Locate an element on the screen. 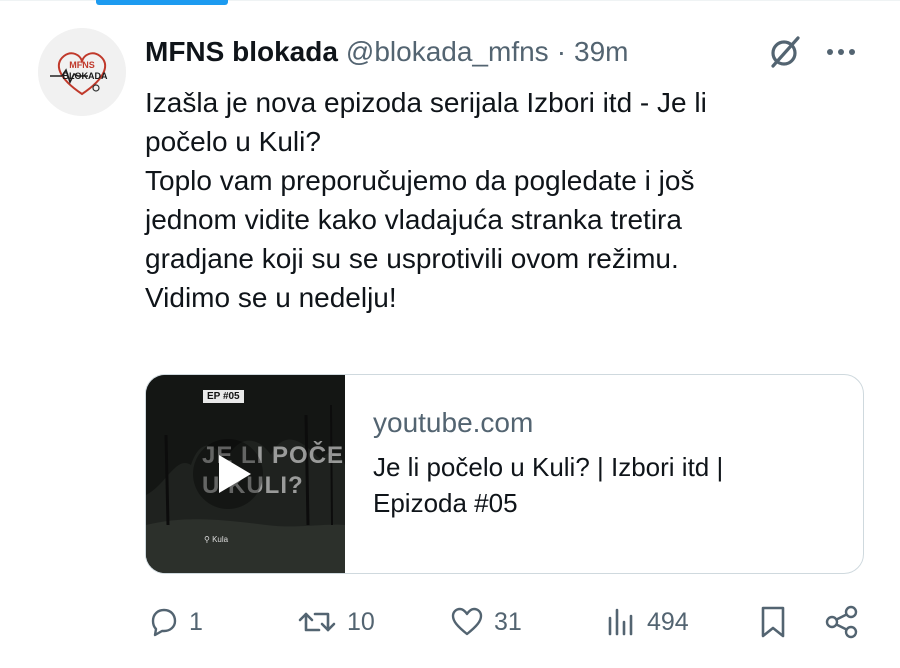  tweet-header: MFNS blokada @blokada_mfns · 39m is located at coordinates (505, 52).